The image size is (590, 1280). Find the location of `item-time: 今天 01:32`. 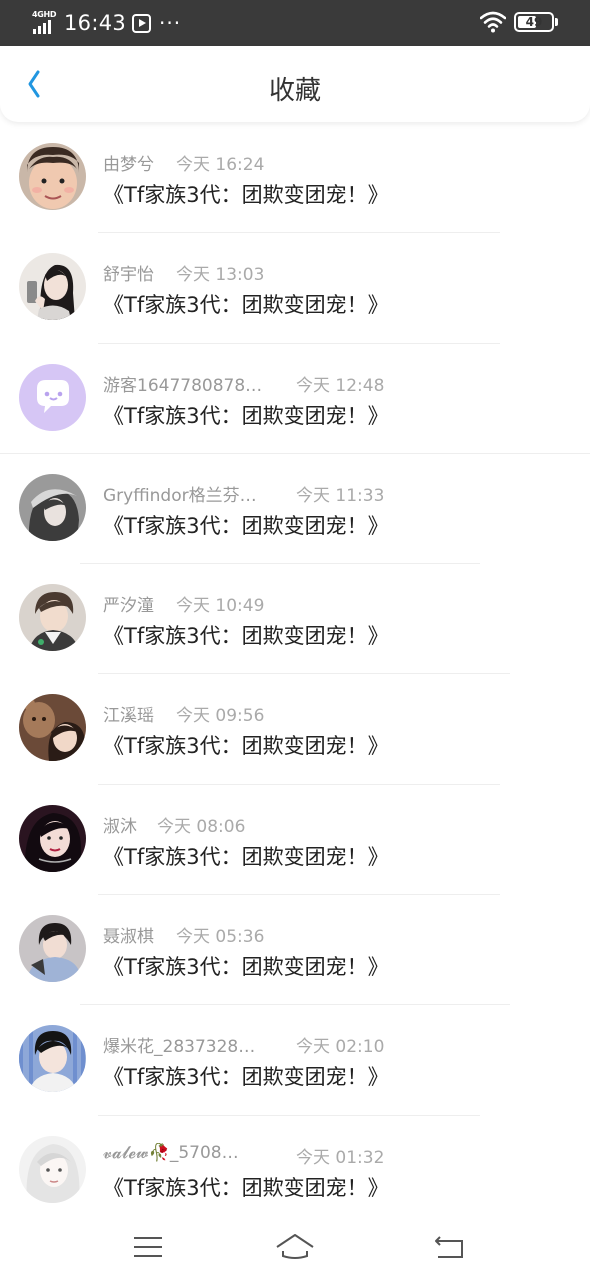

item-time: 今天 01:32 is located at coordinates (340, 1157).